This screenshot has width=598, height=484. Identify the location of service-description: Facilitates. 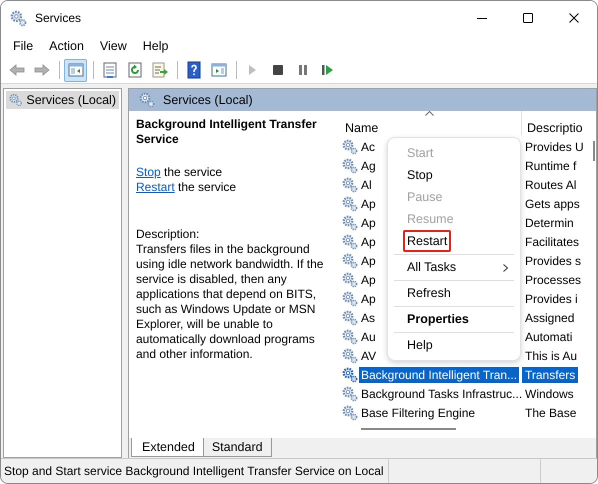
(552, 242).